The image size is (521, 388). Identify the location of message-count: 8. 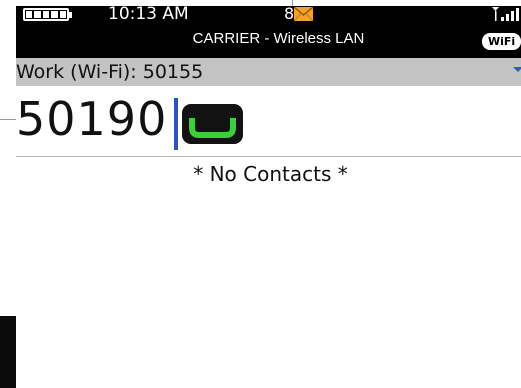
(289, 14).